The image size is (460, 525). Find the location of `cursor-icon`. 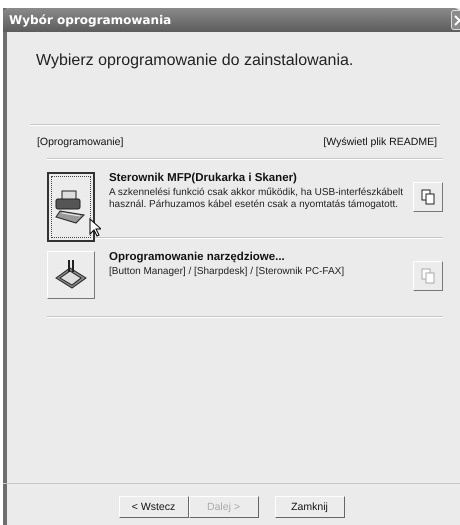

cursor-icon is located at coordinates (95, 227).